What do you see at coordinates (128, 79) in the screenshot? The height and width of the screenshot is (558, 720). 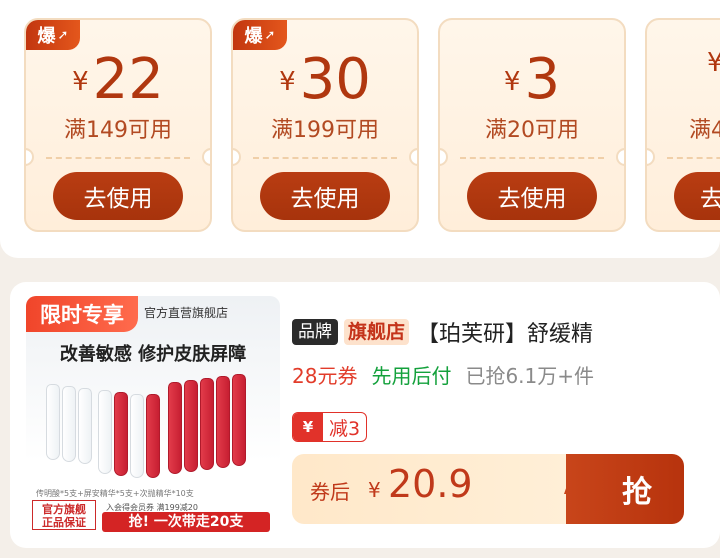 I see `coupon-value: 22` at bounding box center [128, 79].